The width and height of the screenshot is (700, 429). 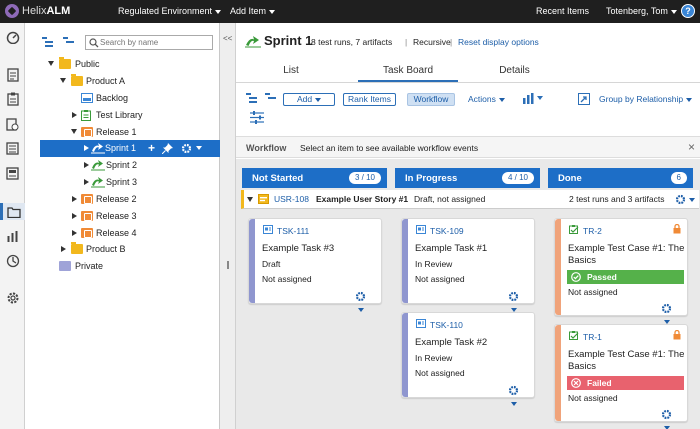 I want to click on tree-item-release-1: Release 1, so click(x=122, y=132).